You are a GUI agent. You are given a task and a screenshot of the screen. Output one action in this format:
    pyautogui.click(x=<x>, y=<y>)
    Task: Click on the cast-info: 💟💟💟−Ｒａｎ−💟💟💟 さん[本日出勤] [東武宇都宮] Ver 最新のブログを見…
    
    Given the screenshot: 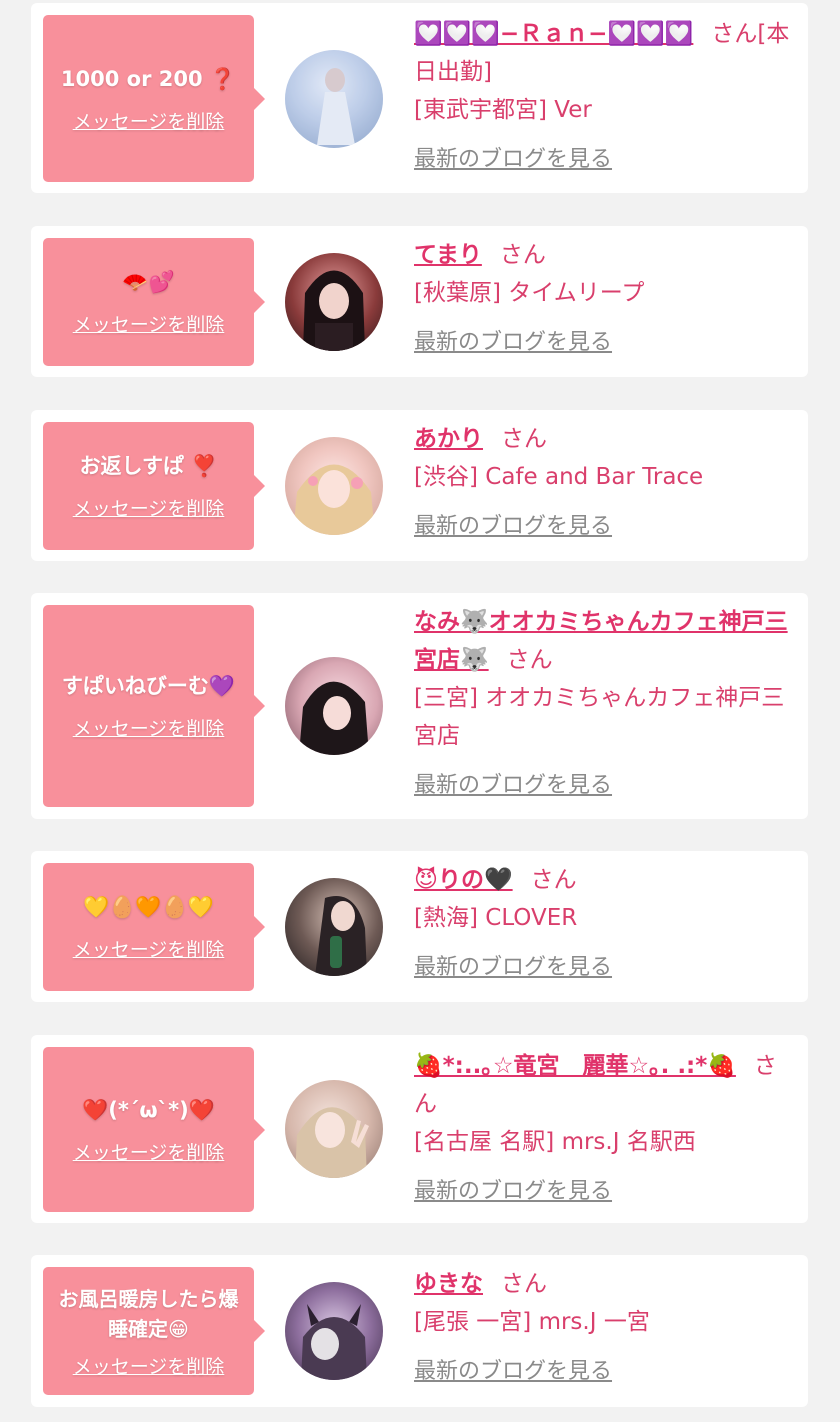 What is the action you would take?
    pyautogui.click(x=604, y=97)
    